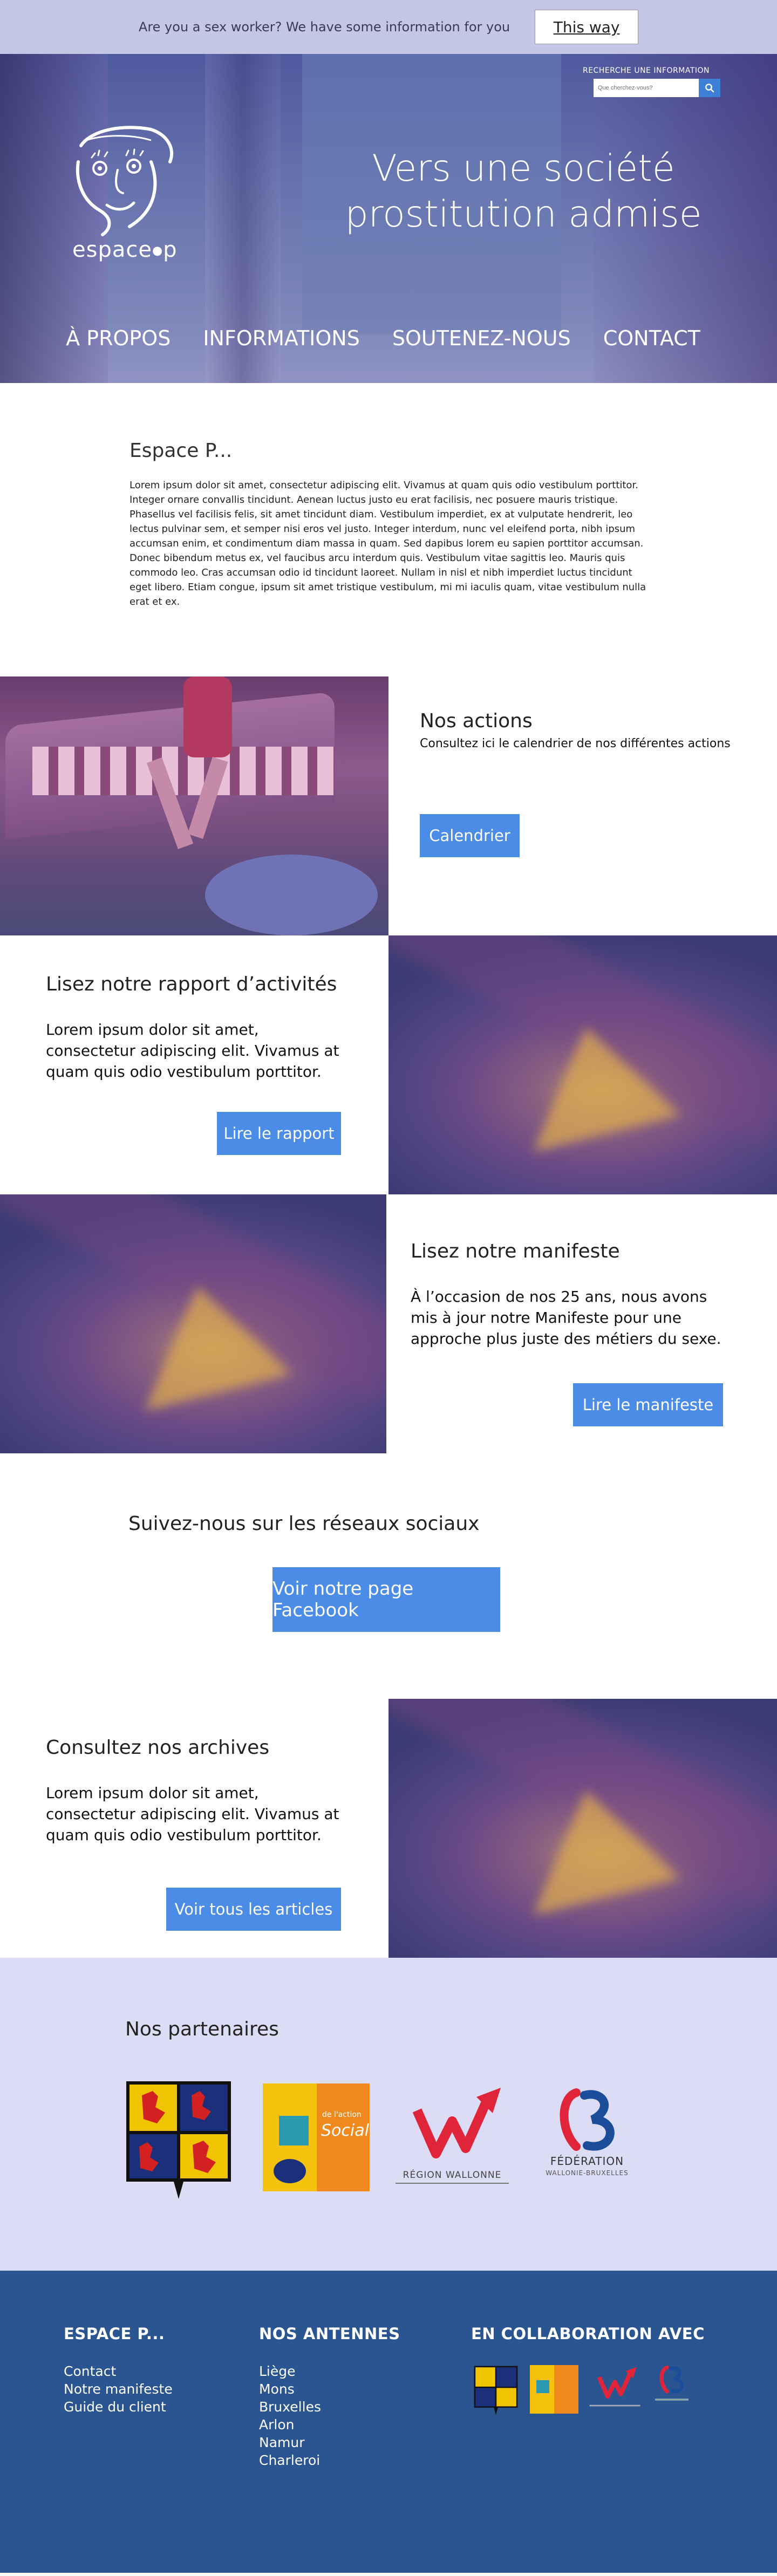  I want to click on footer-wallonia-coat-of-arms-logo, so click(496, 2390).